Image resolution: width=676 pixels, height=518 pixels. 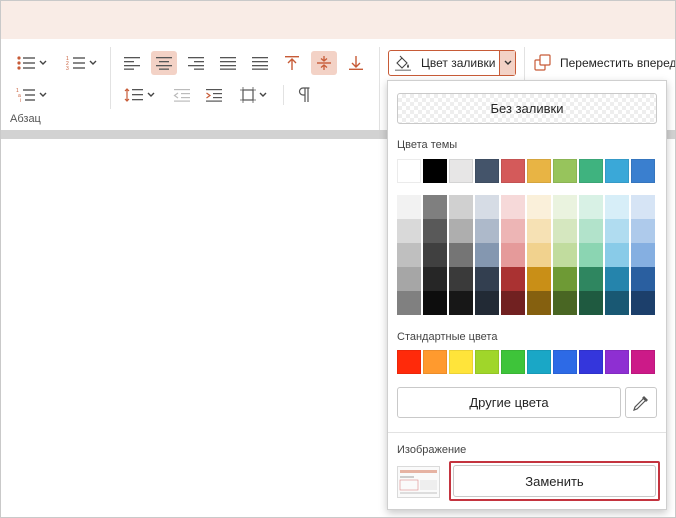 What do you see at coordinates (214, 95) in the screenshot?
I see `increase-indent-button` at bounding box center [214, 95].